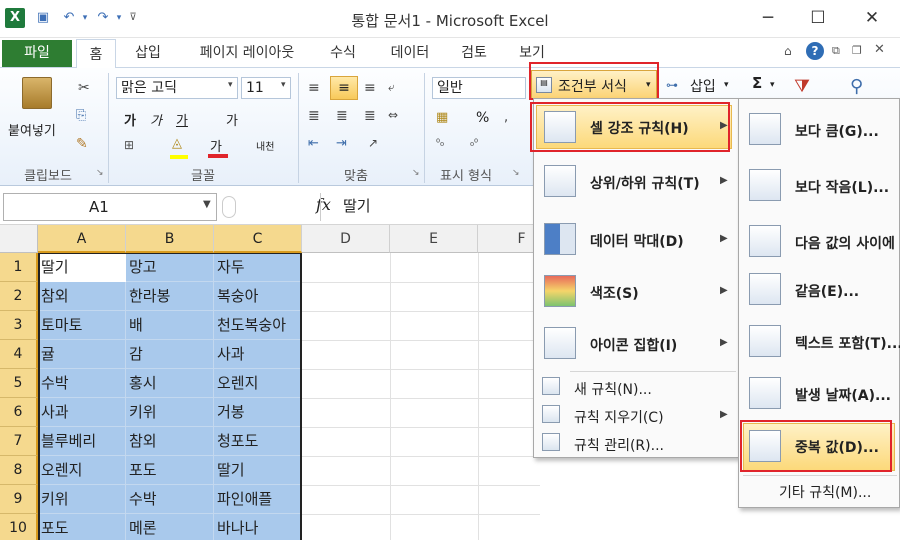 Image resolution: width=900 pixels, height=540 pixels. What do you see at coordinates (19, 267) in the screenshot?
I see `row-header: 1` at bounding box center [19, 267].